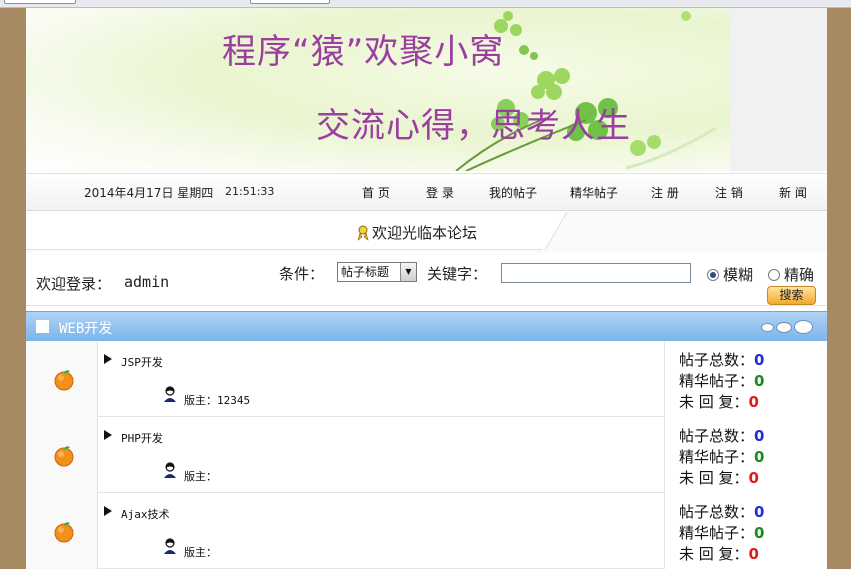 Image resolution: width=851 pixels, height=569 pixels. Describe the element at coordinates (302, 274) in the screenshot. I see `condition-label: 条件：` at that location.